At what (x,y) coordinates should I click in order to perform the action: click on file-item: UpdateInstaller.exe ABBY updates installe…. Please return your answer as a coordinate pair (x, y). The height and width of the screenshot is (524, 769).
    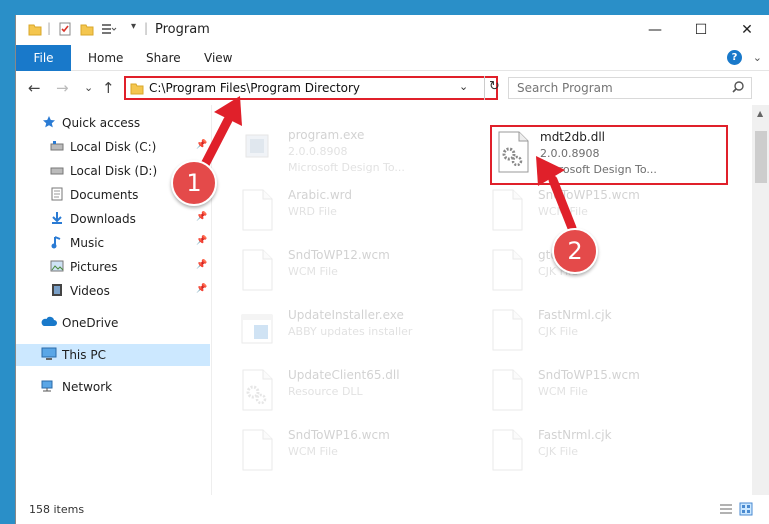
    Looking at the image, I should click on (332, 330).